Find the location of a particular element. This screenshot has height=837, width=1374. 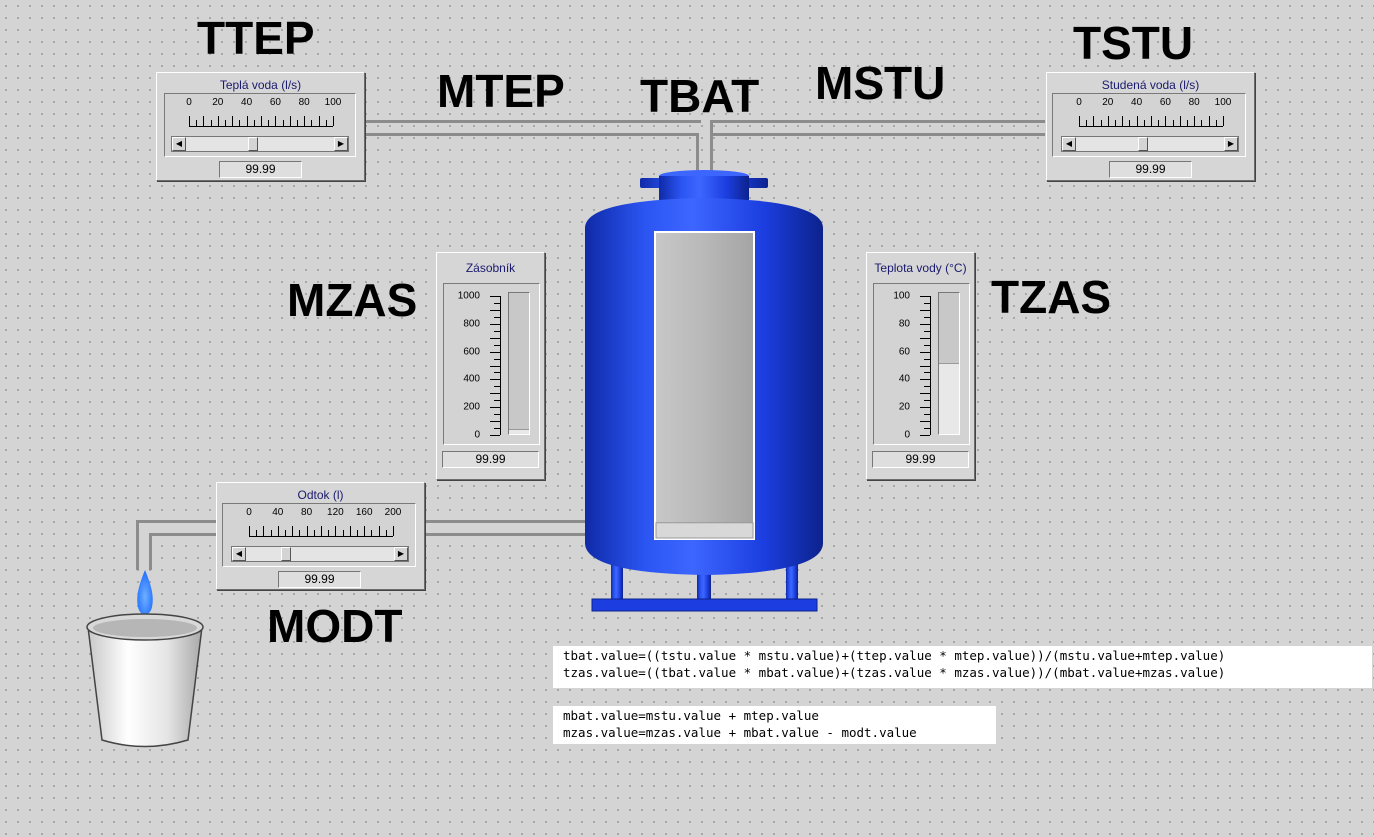

scale-label: 0 is located at coordinates (249, 512).